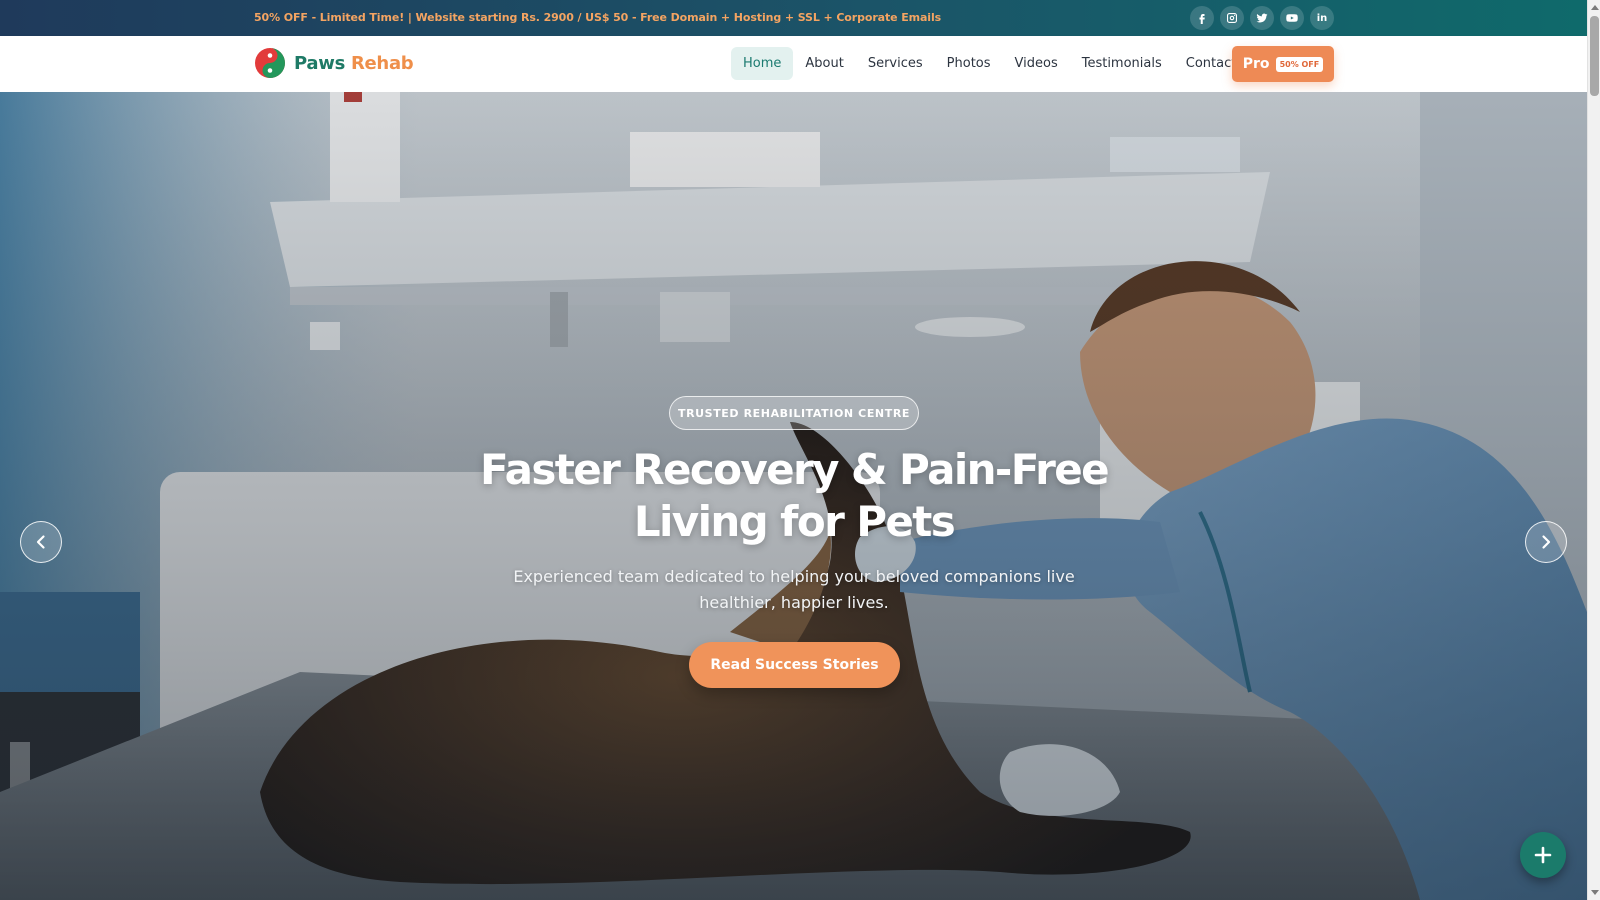  I want to click on nav-videos: Videos, so click(1036, 63).